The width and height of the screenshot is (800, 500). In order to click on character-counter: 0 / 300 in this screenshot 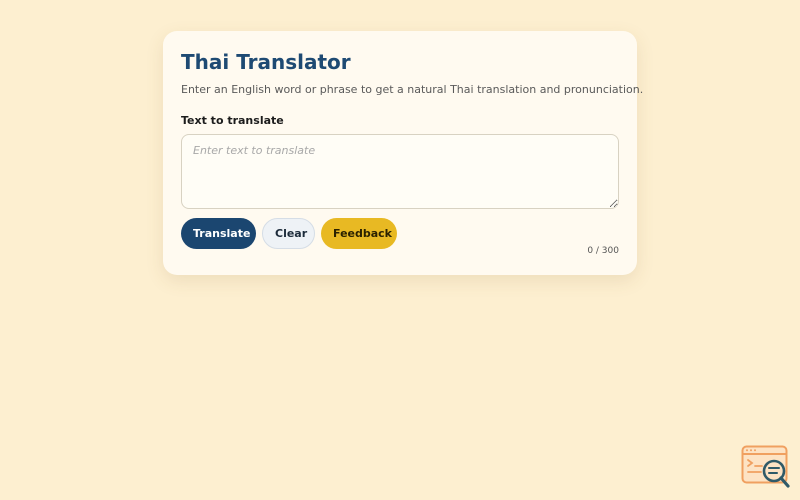, I will do `click(603, 251)`.